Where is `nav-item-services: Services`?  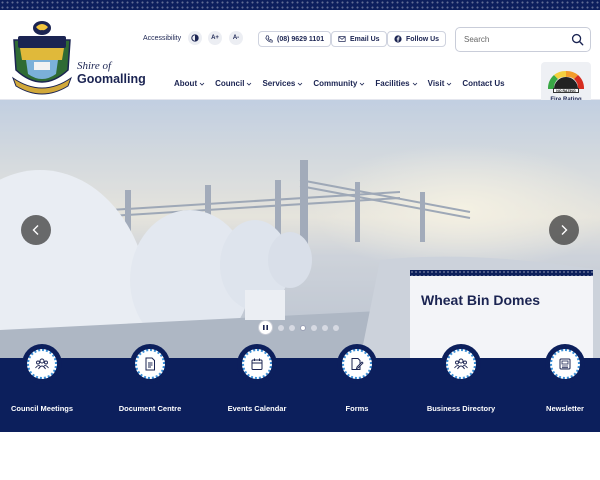 nav-item-services: Services is located at coordinates (282, 83).